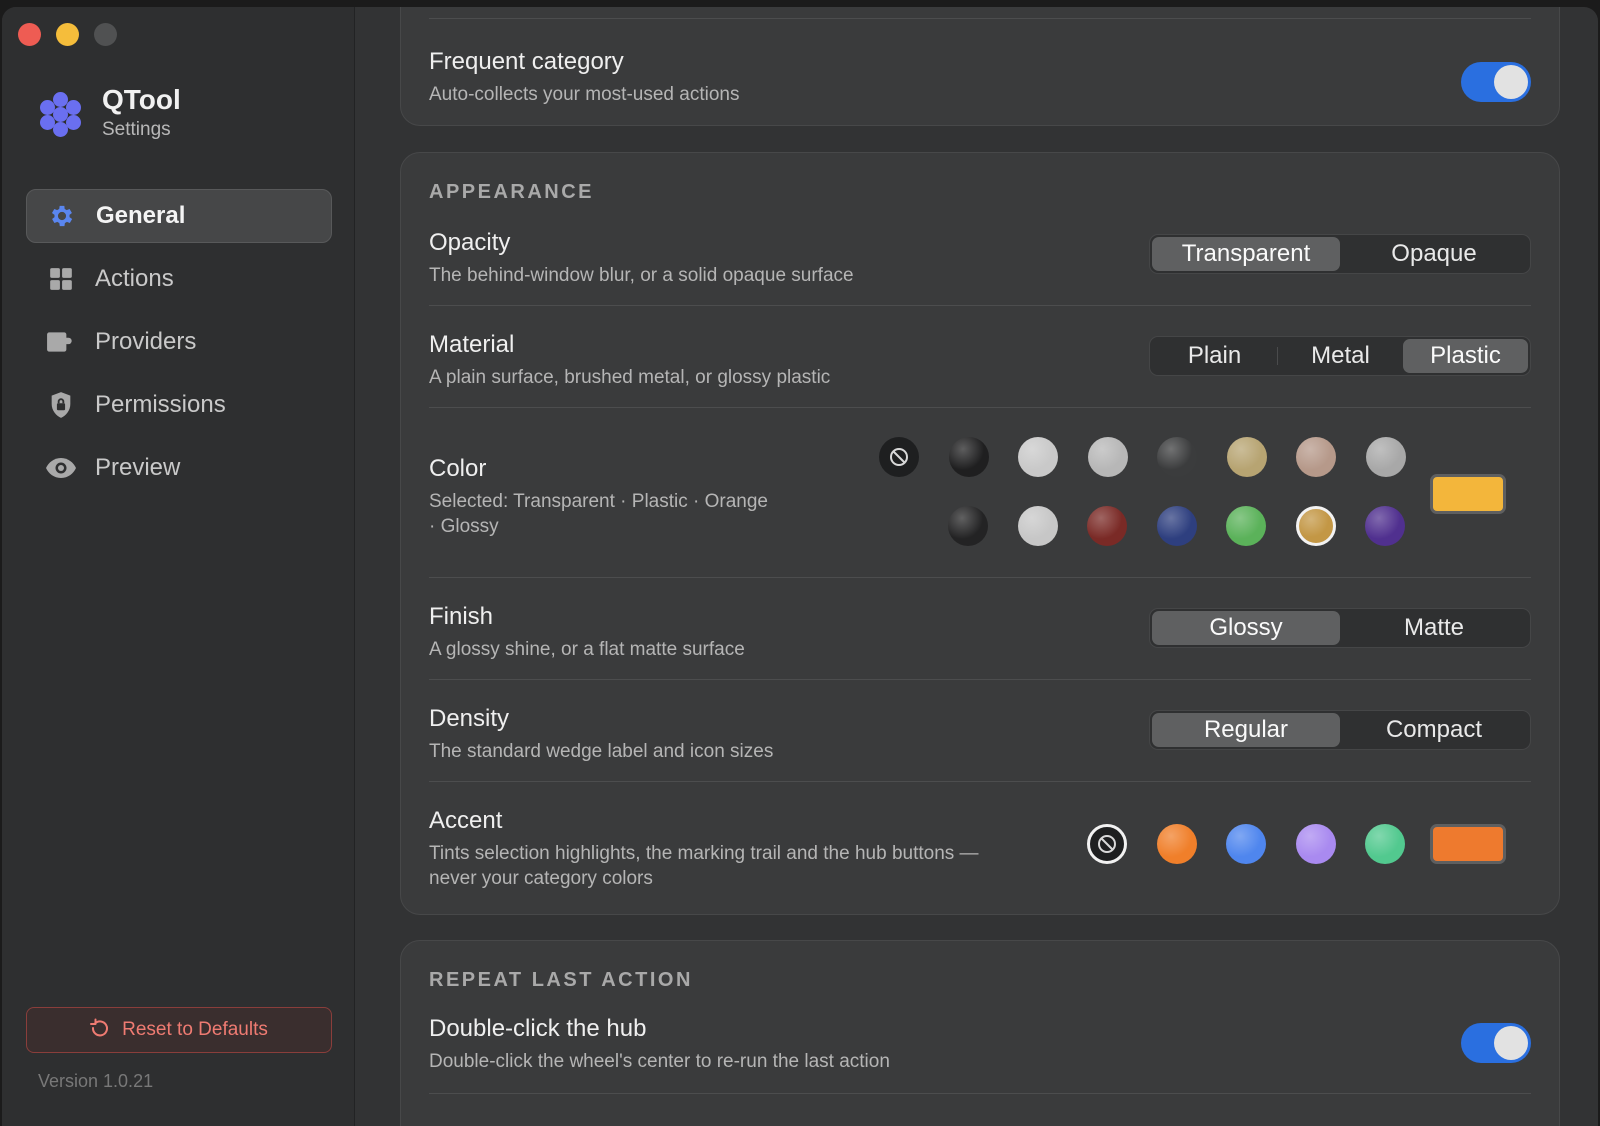 The width and height of the screenshot is (1600, 1126). I want to click on finish-option-matte: Matte, so click(1434, 628).